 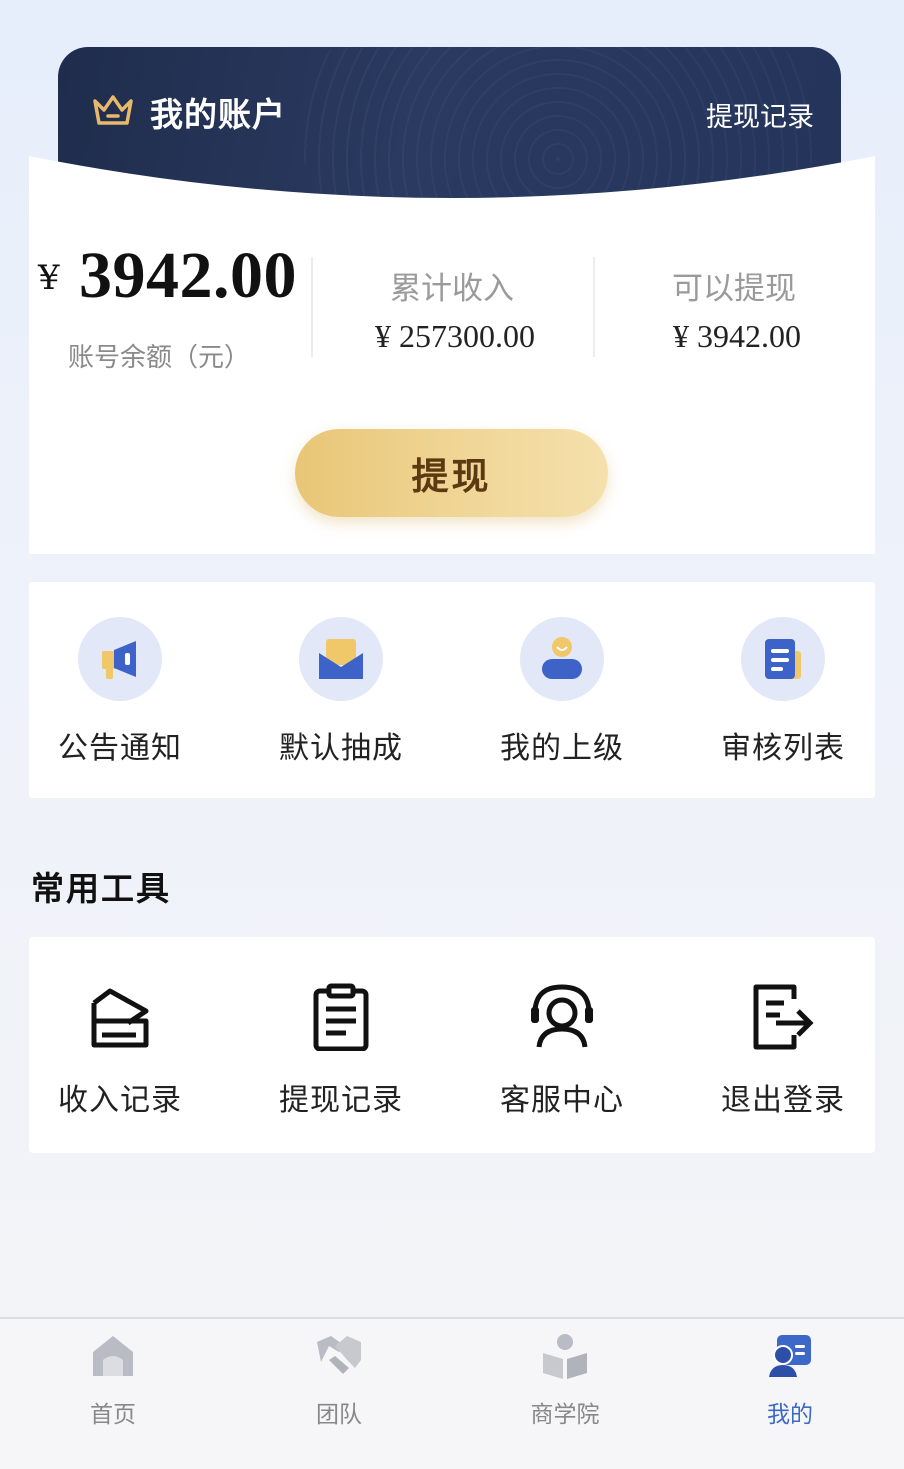 I want to click on handshake-icon, so click(x=339, y=1356).